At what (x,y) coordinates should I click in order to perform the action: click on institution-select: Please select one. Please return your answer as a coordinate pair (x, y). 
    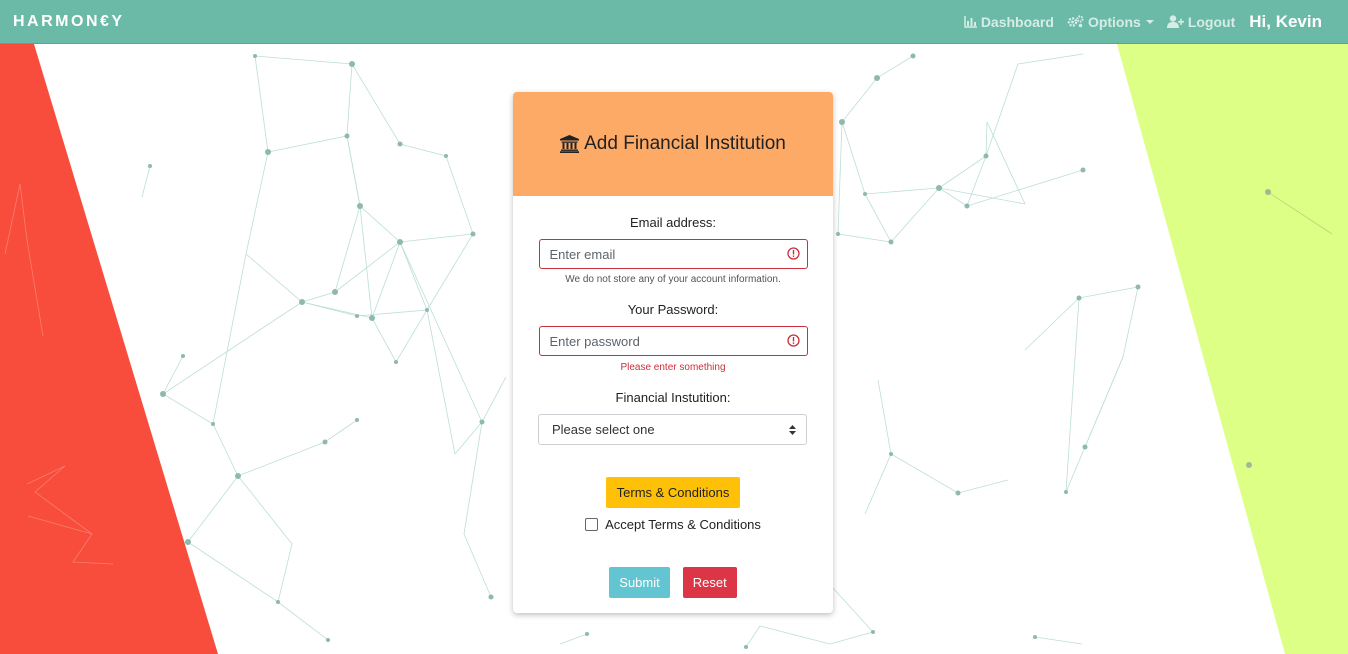
    Looking at the image, I should click on (672, 429).